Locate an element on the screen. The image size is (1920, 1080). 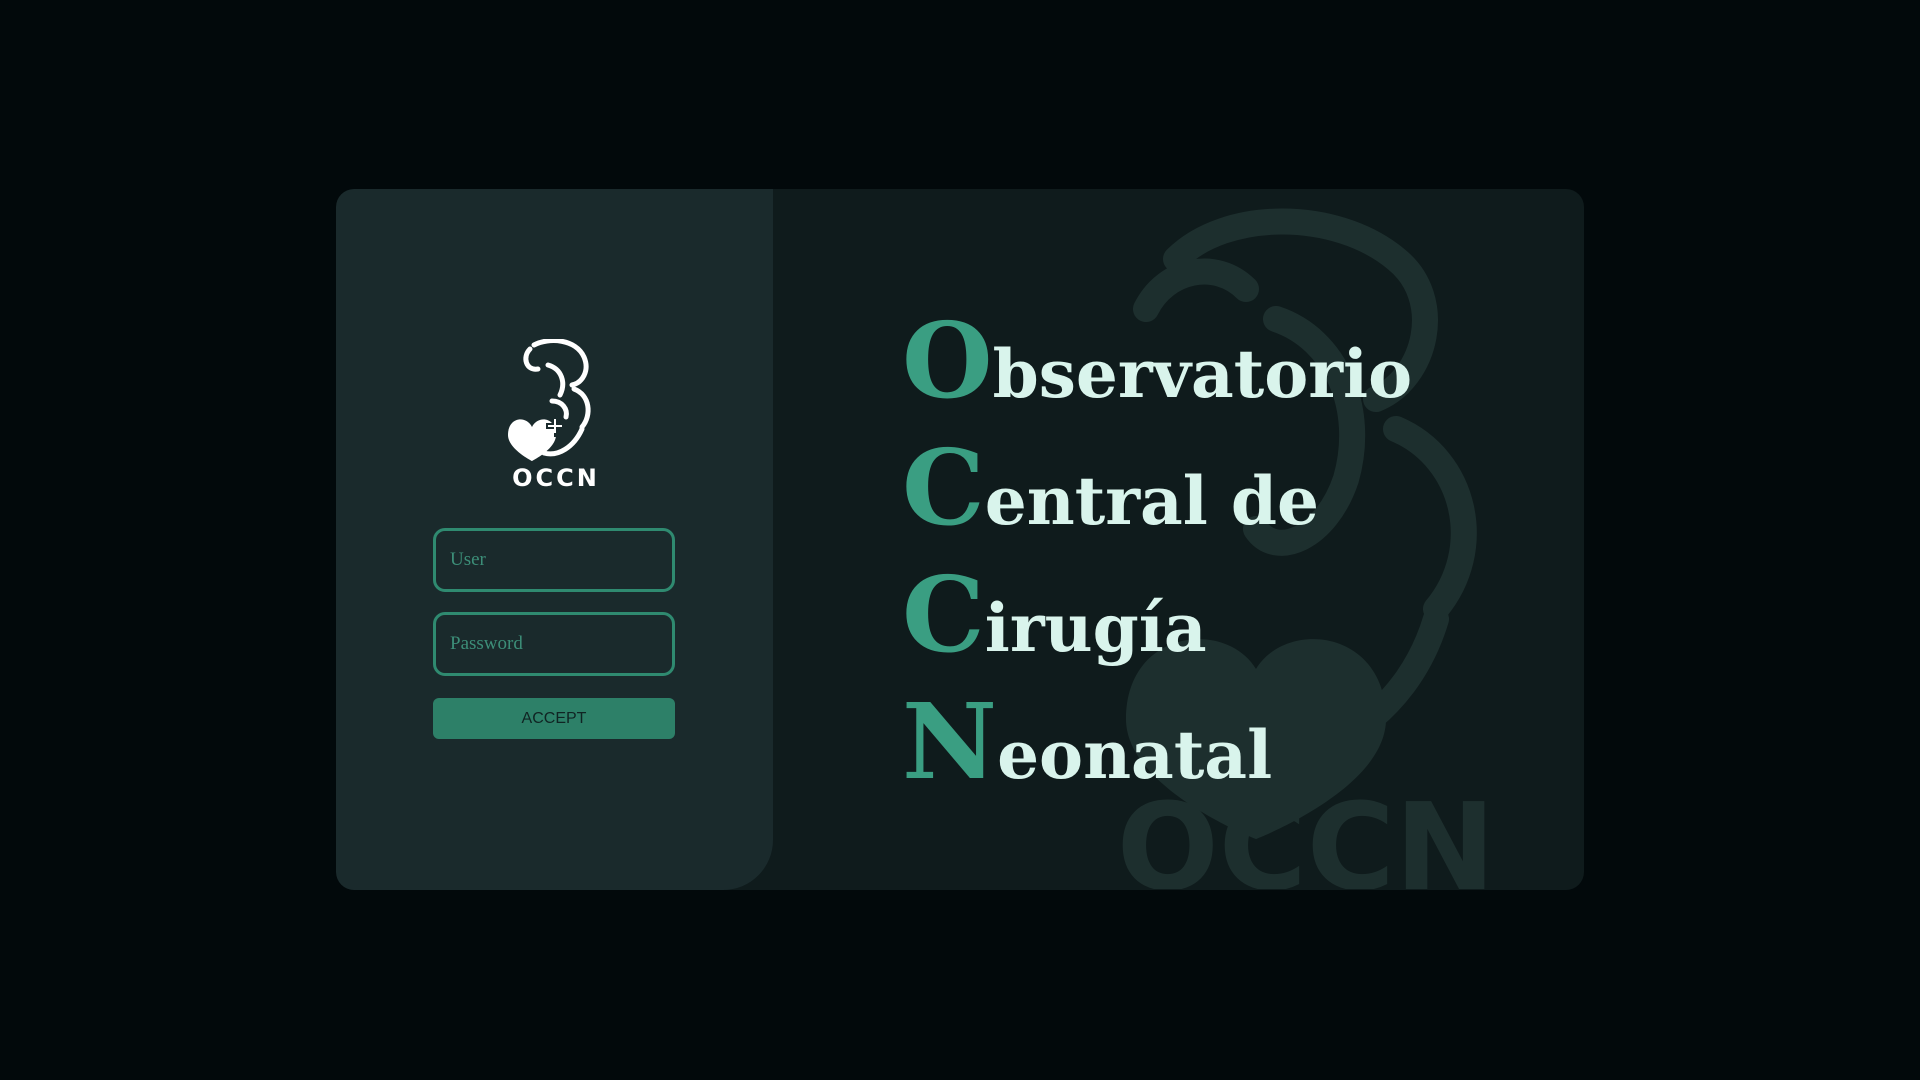
title-line: Central de is located at coordinates (1202, 487).